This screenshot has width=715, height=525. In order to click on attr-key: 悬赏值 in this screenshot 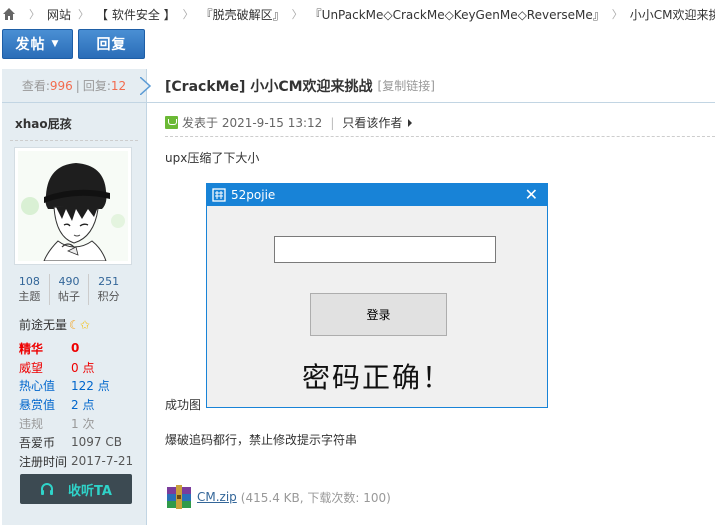, I will do `click(37, 405)`.